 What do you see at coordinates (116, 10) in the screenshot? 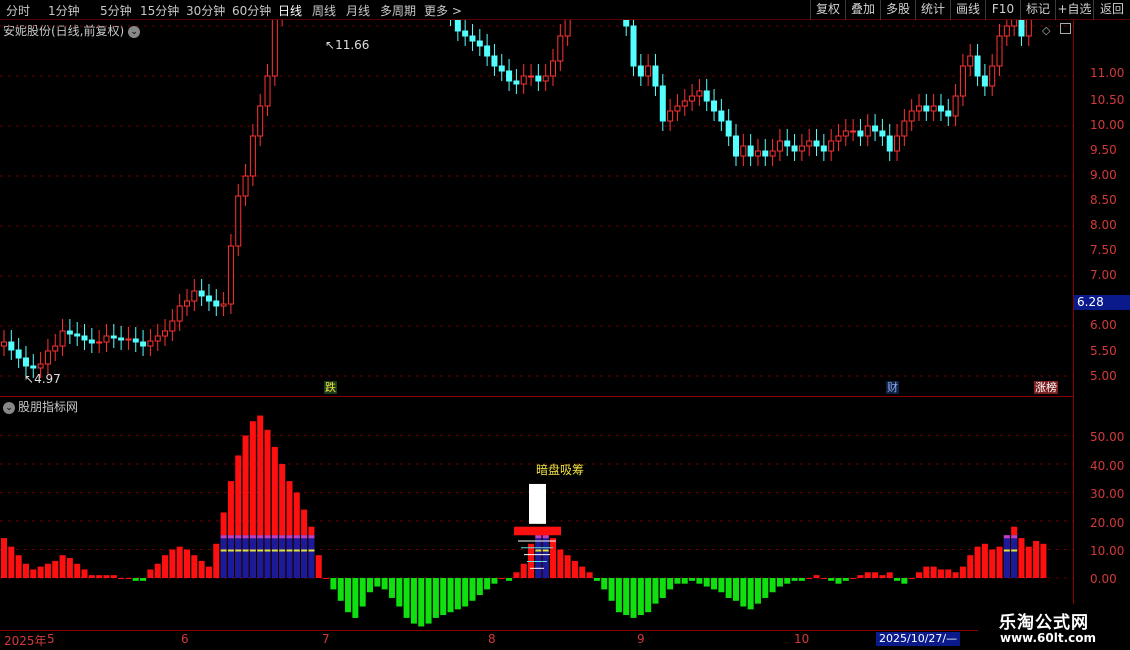
I see `timeframe-tab-5min: 5分钟` at bounding box center [116, 10].